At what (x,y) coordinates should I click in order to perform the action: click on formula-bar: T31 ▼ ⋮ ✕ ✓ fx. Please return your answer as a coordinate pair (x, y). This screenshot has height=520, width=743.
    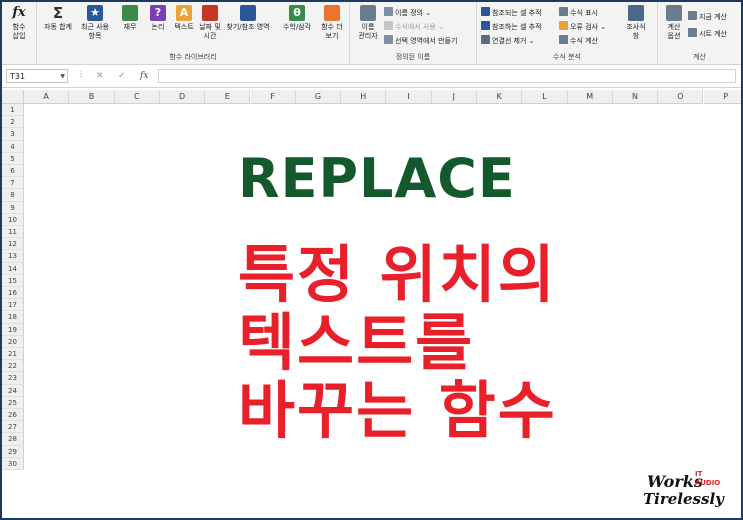
    Looking at the image, I should click on (371, 76).